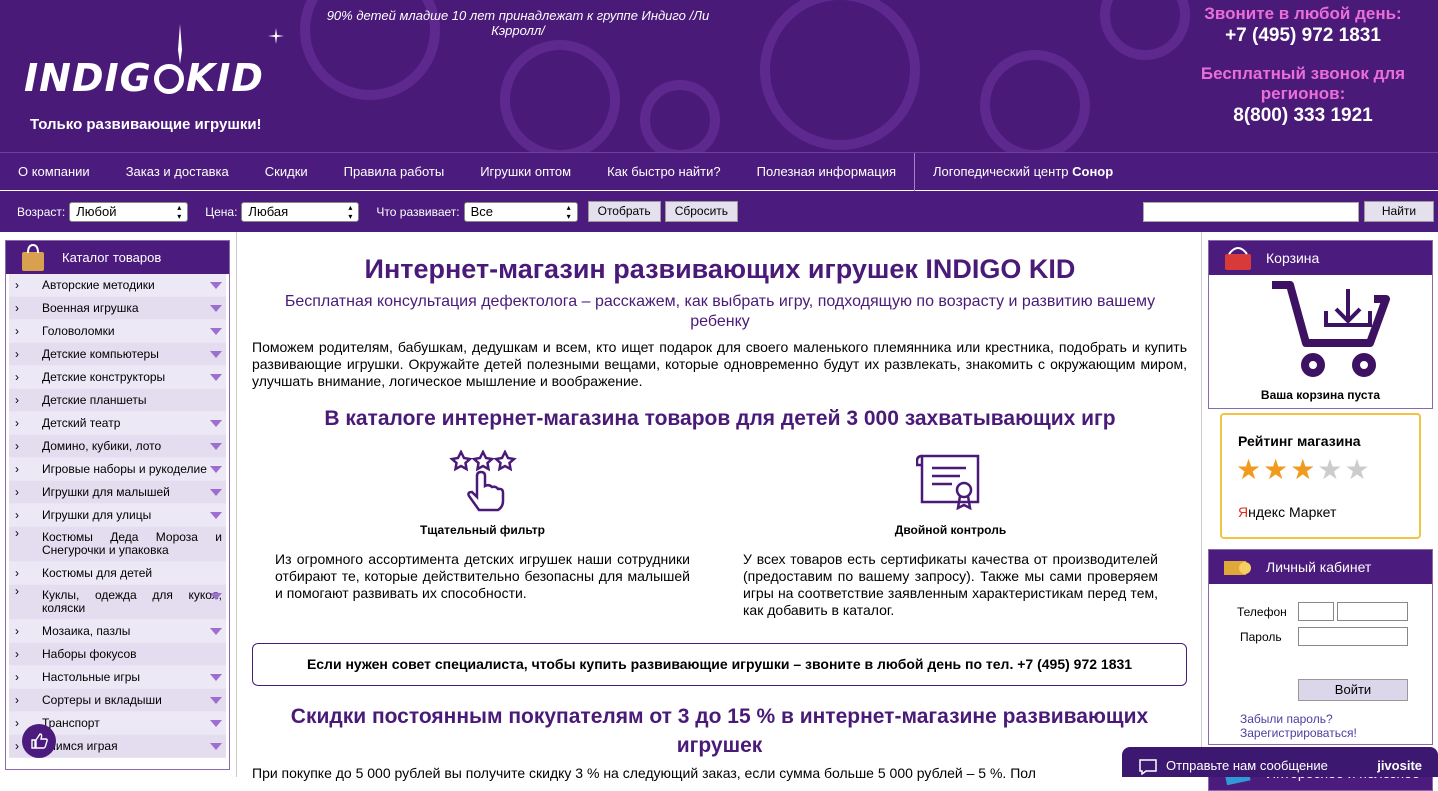  I want to click on password-input, so click(1353, 636).